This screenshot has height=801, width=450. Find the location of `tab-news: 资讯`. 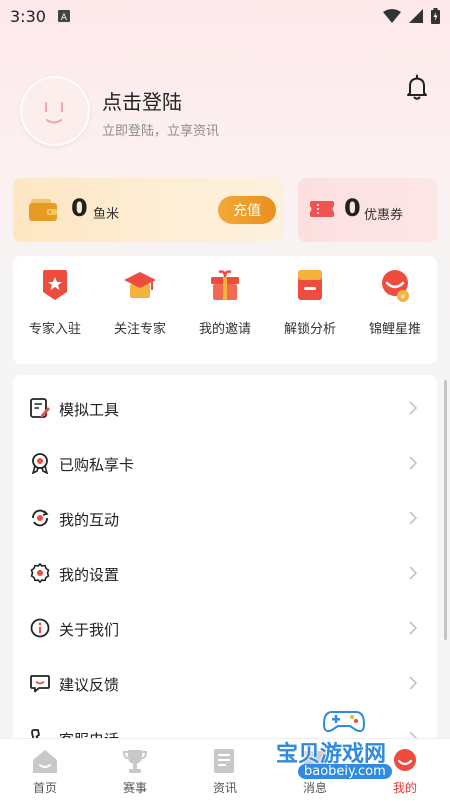

tab-news: 资讯 is located at coordinates (225, 770).